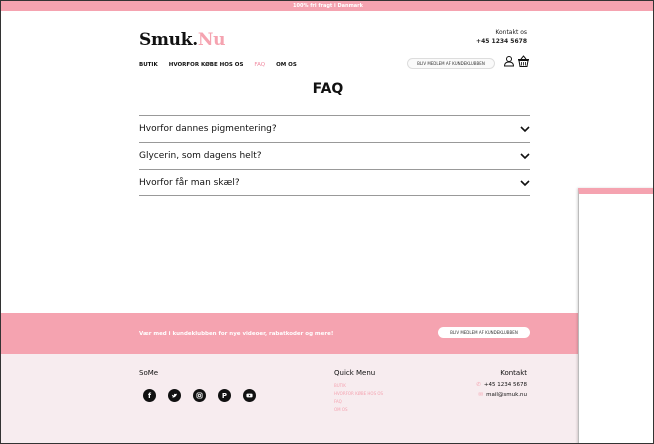 This screenshot has width=654, height=444. I want to click on faq-item: Hvorfor dannes pigmentering?, so click(334, 128).